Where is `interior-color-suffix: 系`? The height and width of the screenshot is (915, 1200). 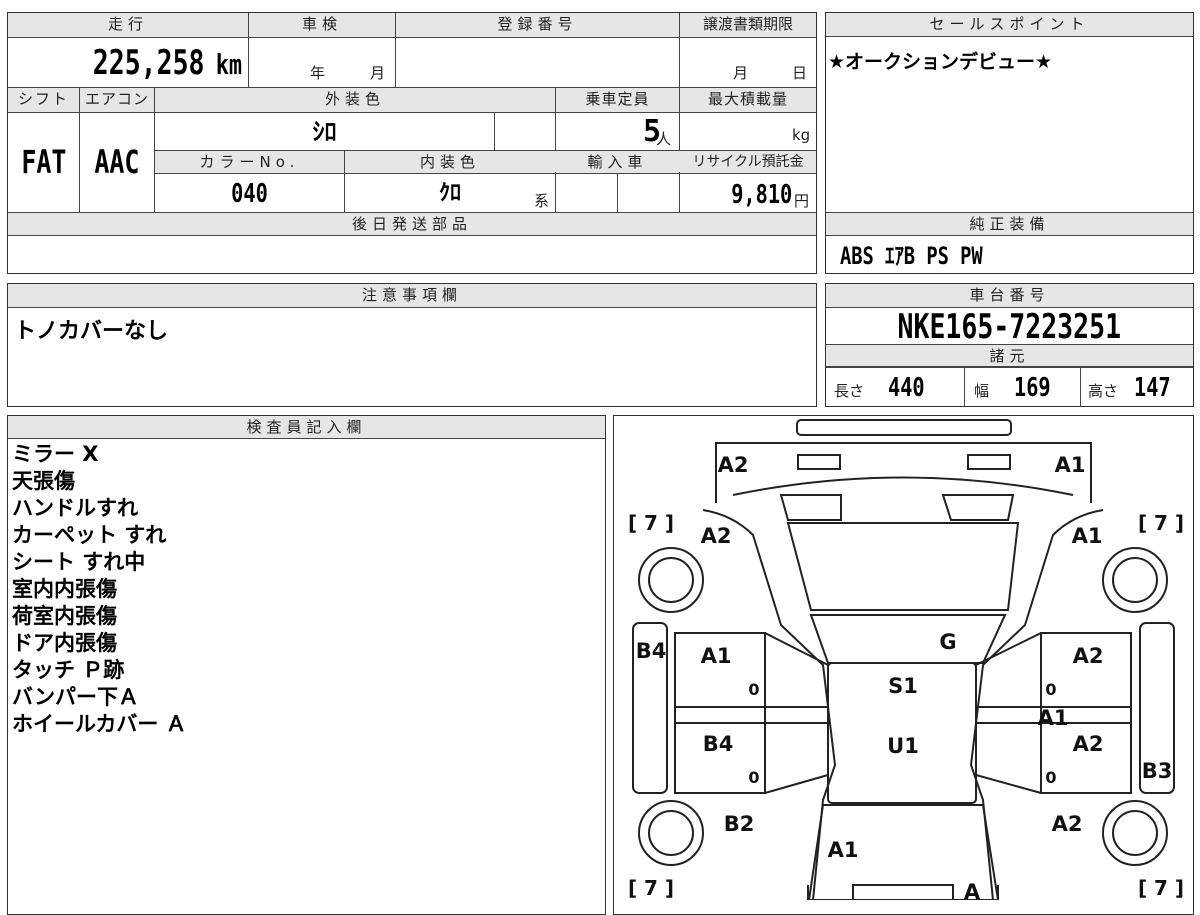 interior-color-suffix: 系 is located at coordinates (542, 201).